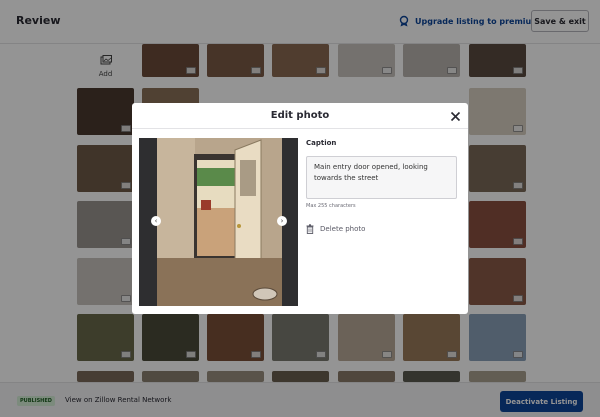 This screenshot has width=600, height=417. I want to click on dialog-title: Edit photo, so click(300, 115).